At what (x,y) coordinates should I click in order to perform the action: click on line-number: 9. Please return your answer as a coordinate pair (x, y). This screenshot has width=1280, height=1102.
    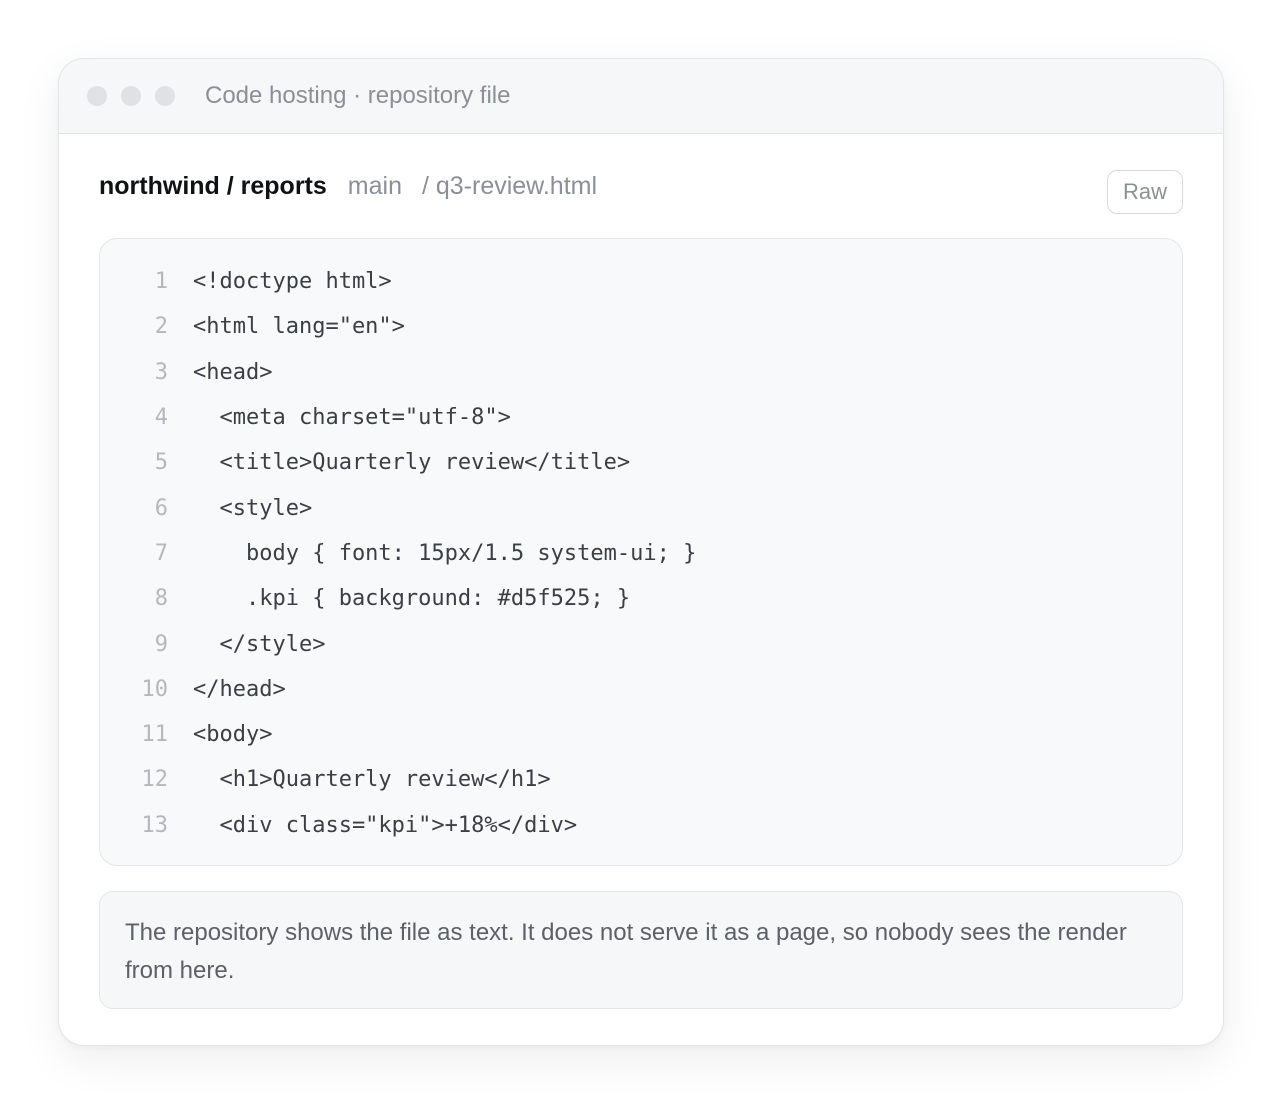
    Looking at the image, I should click on (134, 644).